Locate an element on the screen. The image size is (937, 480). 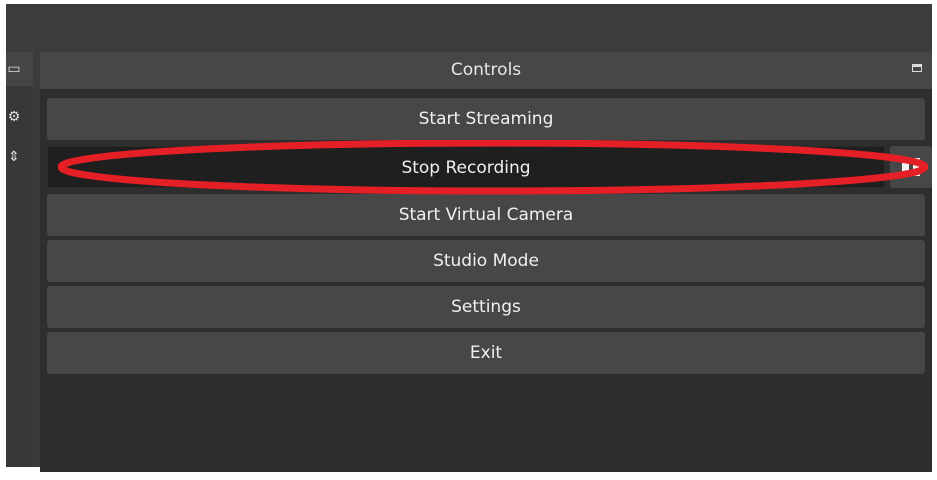
undock-icon is located at coordinates (917, 68).